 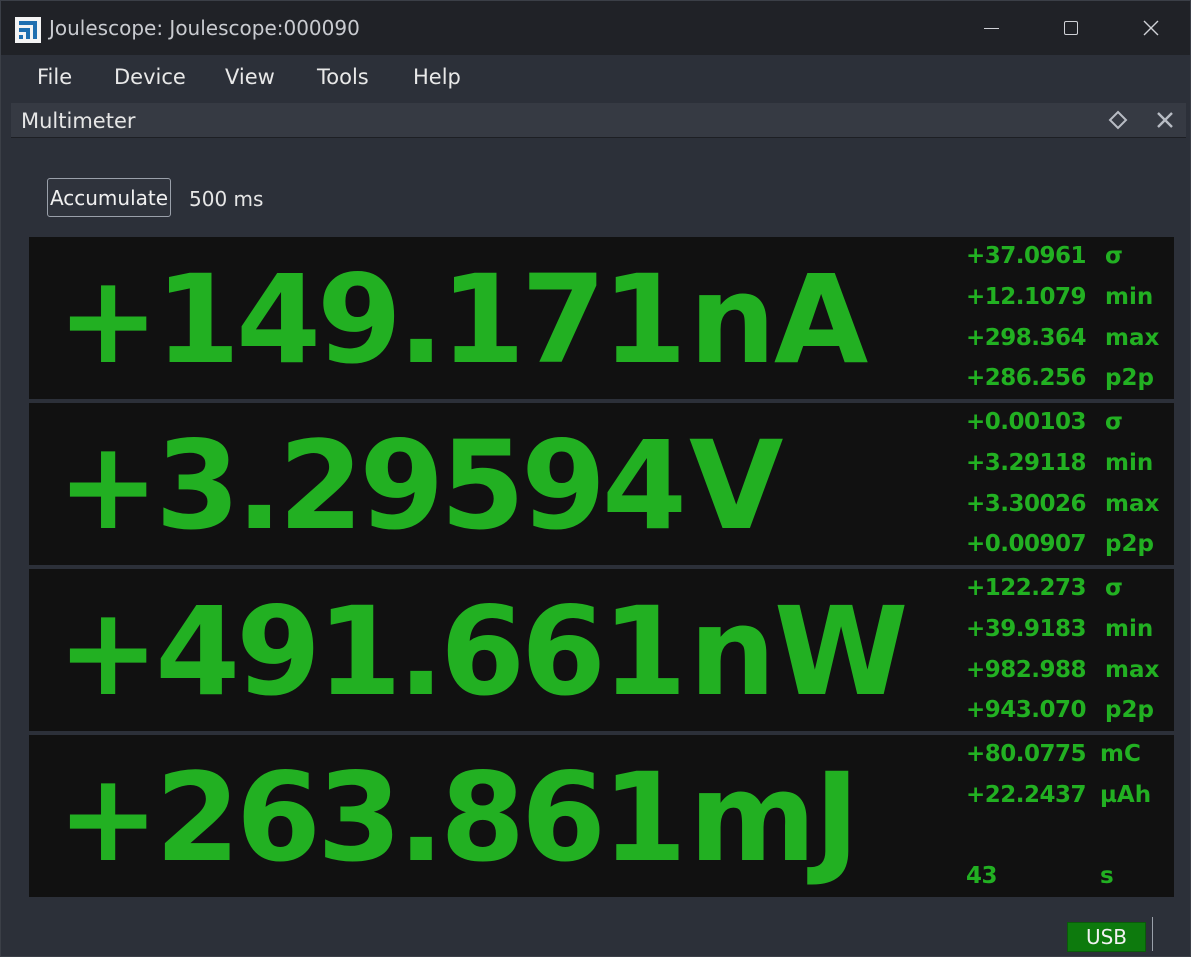 I want to click on window-close-button, so click(x=1151, y=28).